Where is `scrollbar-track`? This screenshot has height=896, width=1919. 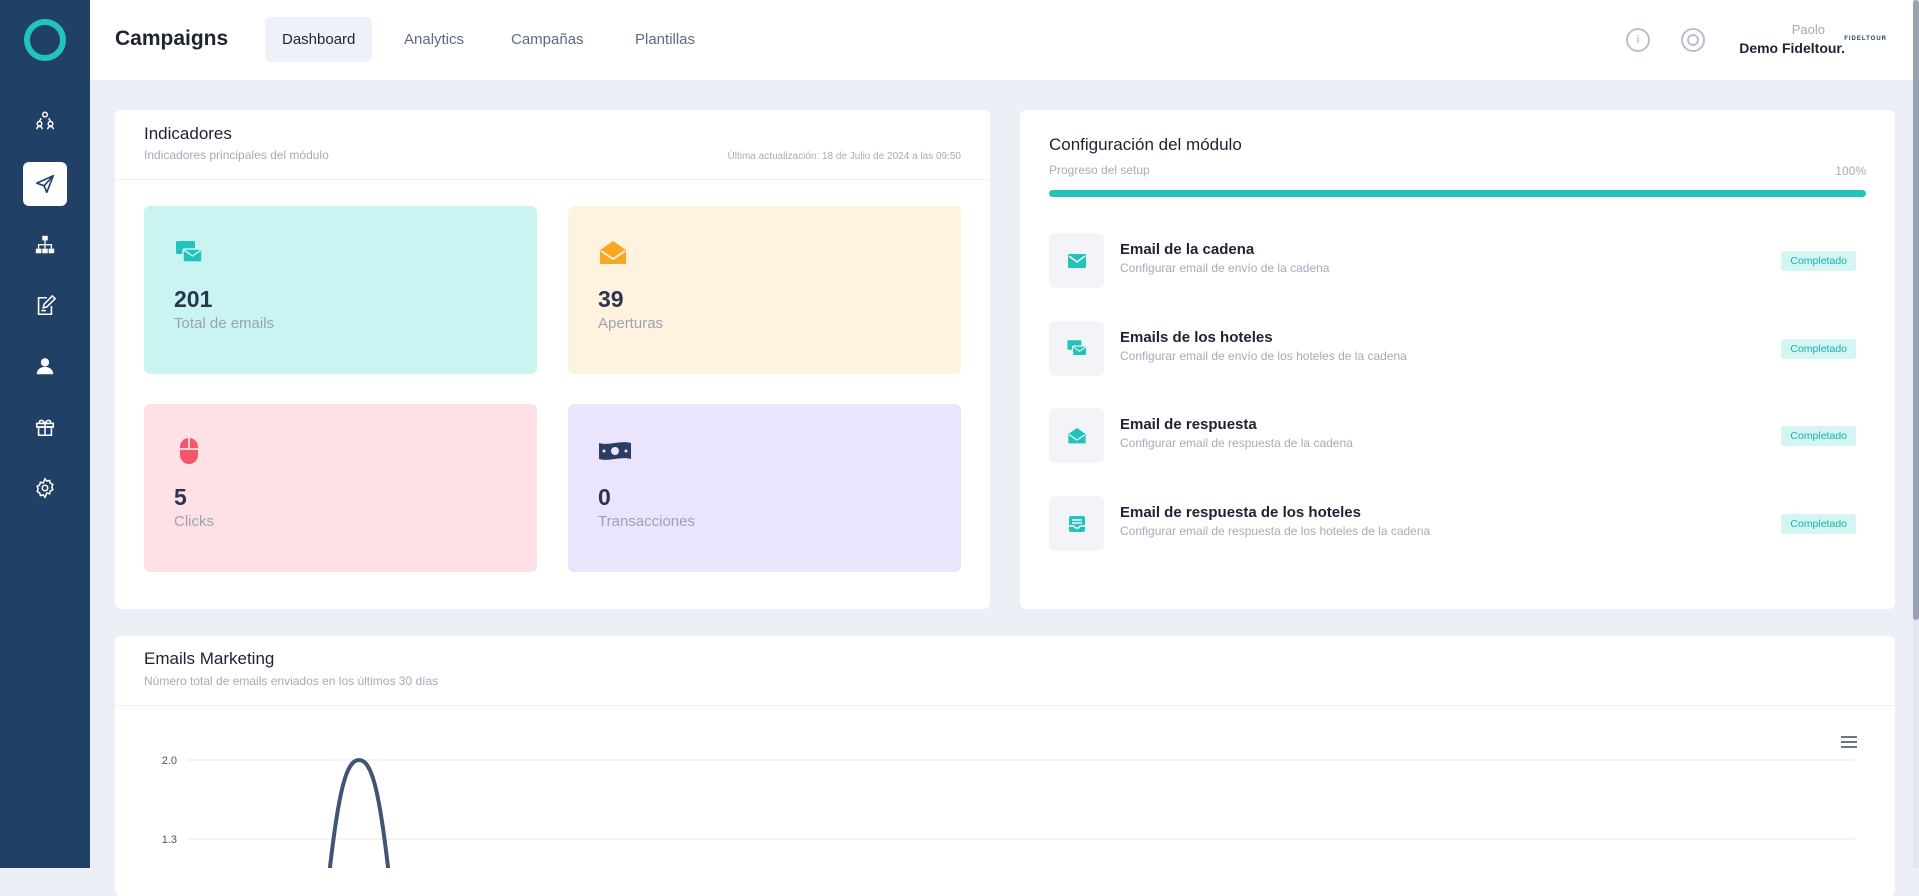 scrollbar-track is located at coordinates (1916, 434).